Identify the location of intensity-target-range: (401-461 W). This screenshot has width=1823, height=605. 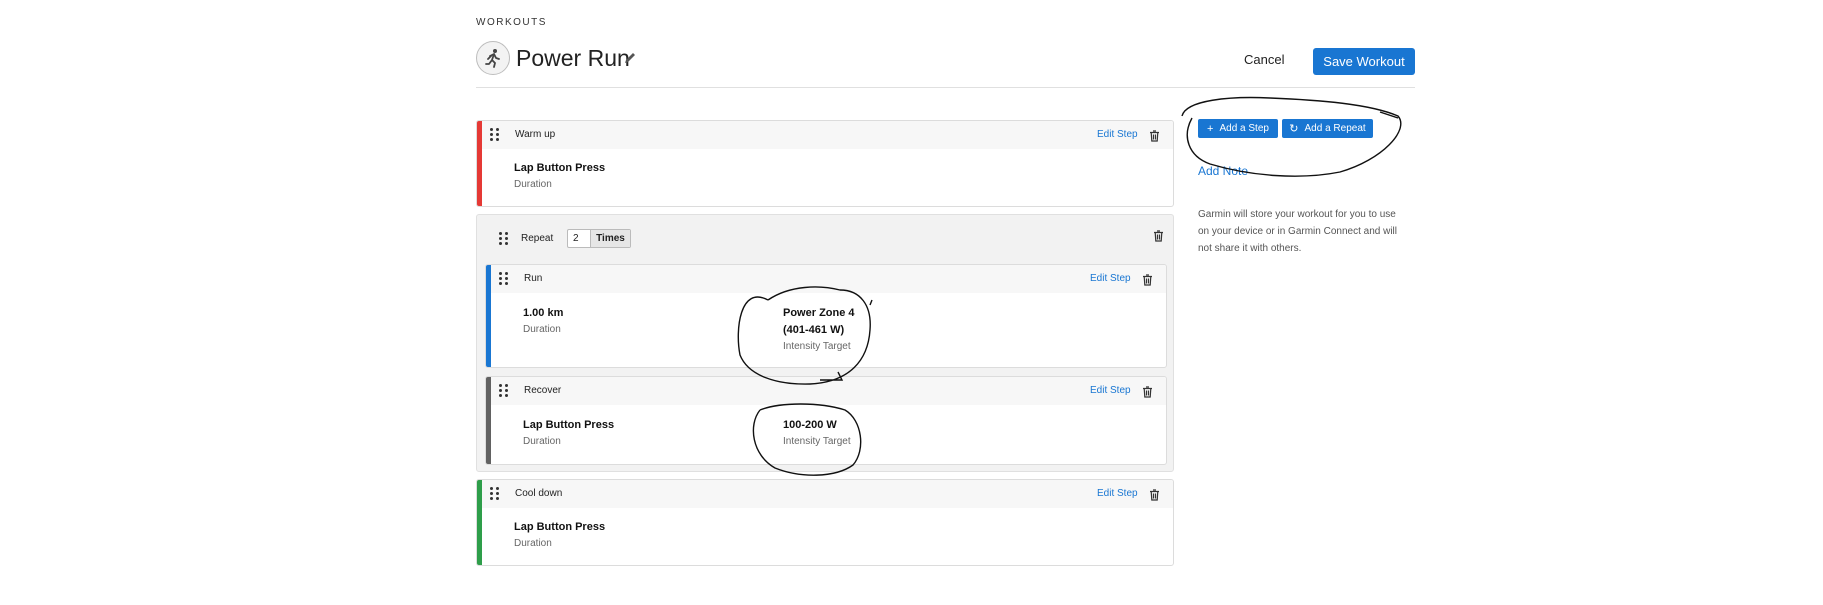
(814, 330).